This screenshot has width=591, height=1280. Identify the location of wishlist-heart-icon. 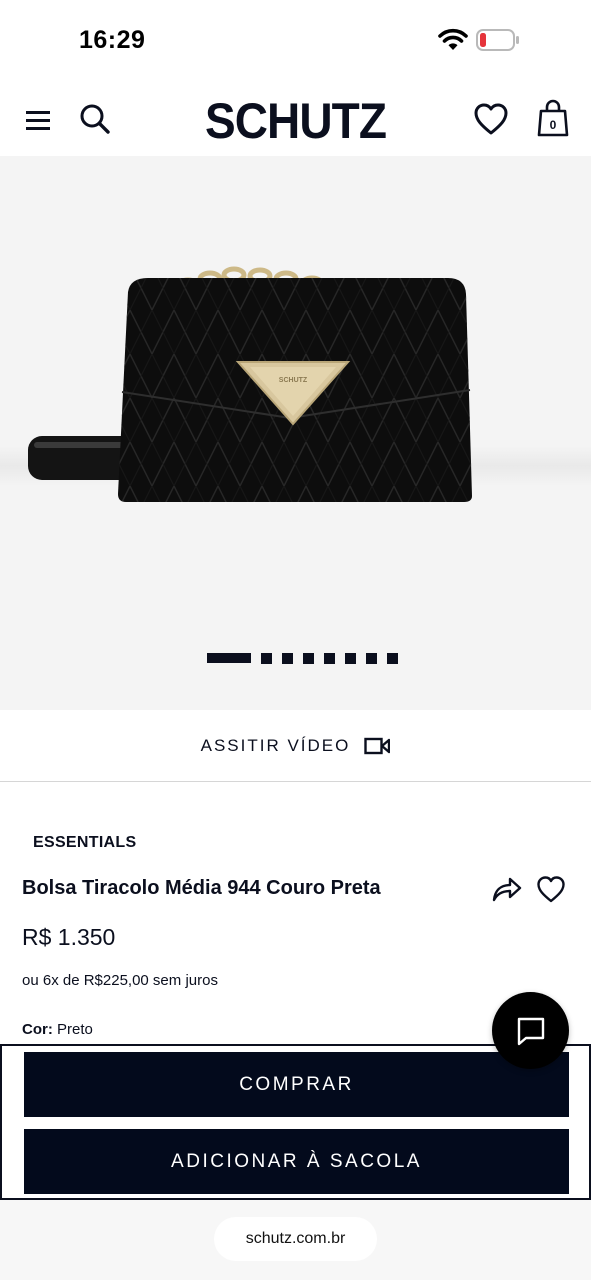
(491, 119).